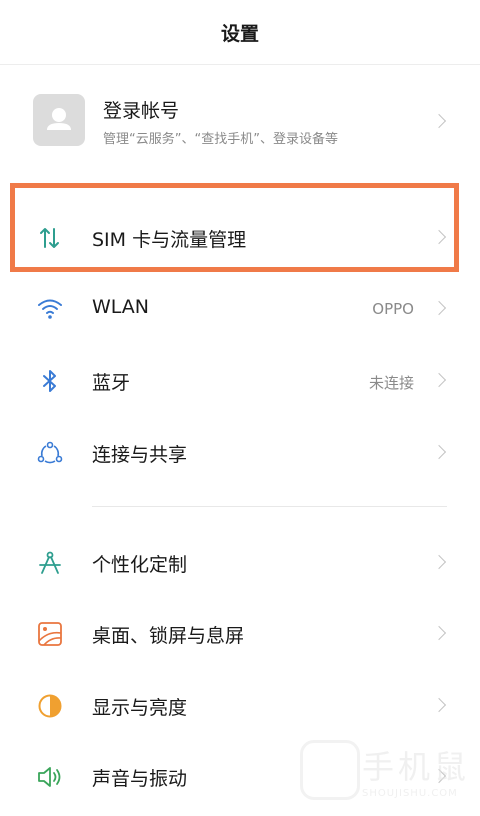 This screenshot has height=816, width=480. Describe the element at coordinates (141, 111) in the screenshot. I see `account-title: 登录帐号` at that location.